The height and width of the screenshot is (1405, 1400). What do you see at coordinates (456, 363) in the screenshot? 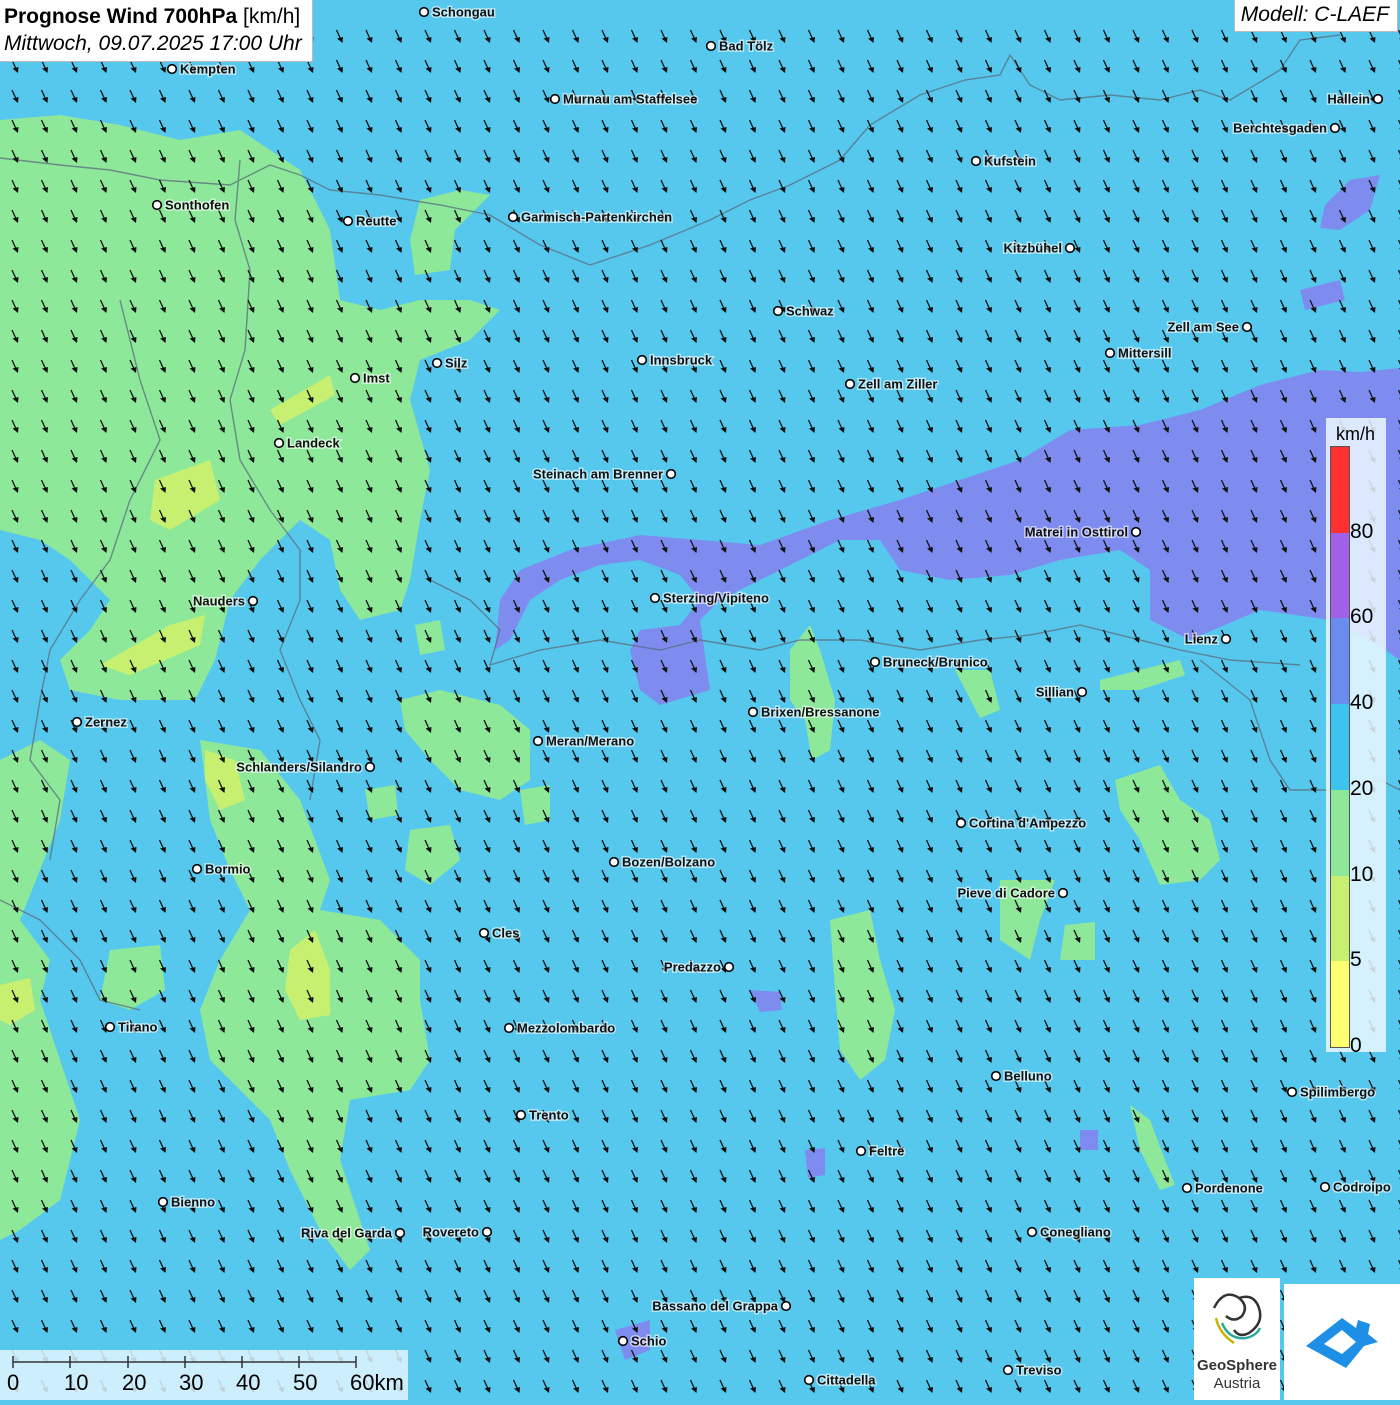
I see `city-label: Silz` at bounding box center [456, 363].